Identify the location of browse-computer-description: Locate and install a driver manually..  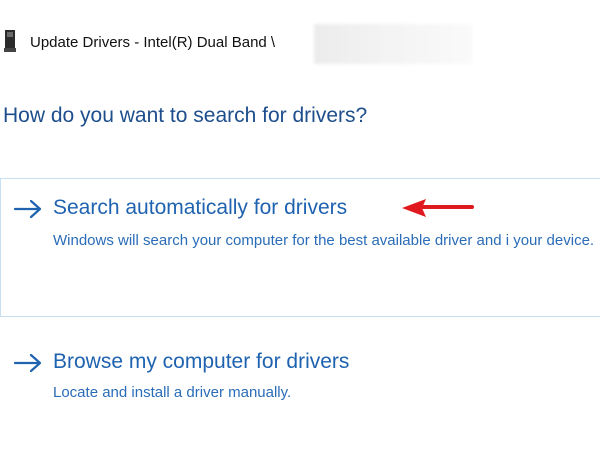
(172, 392).